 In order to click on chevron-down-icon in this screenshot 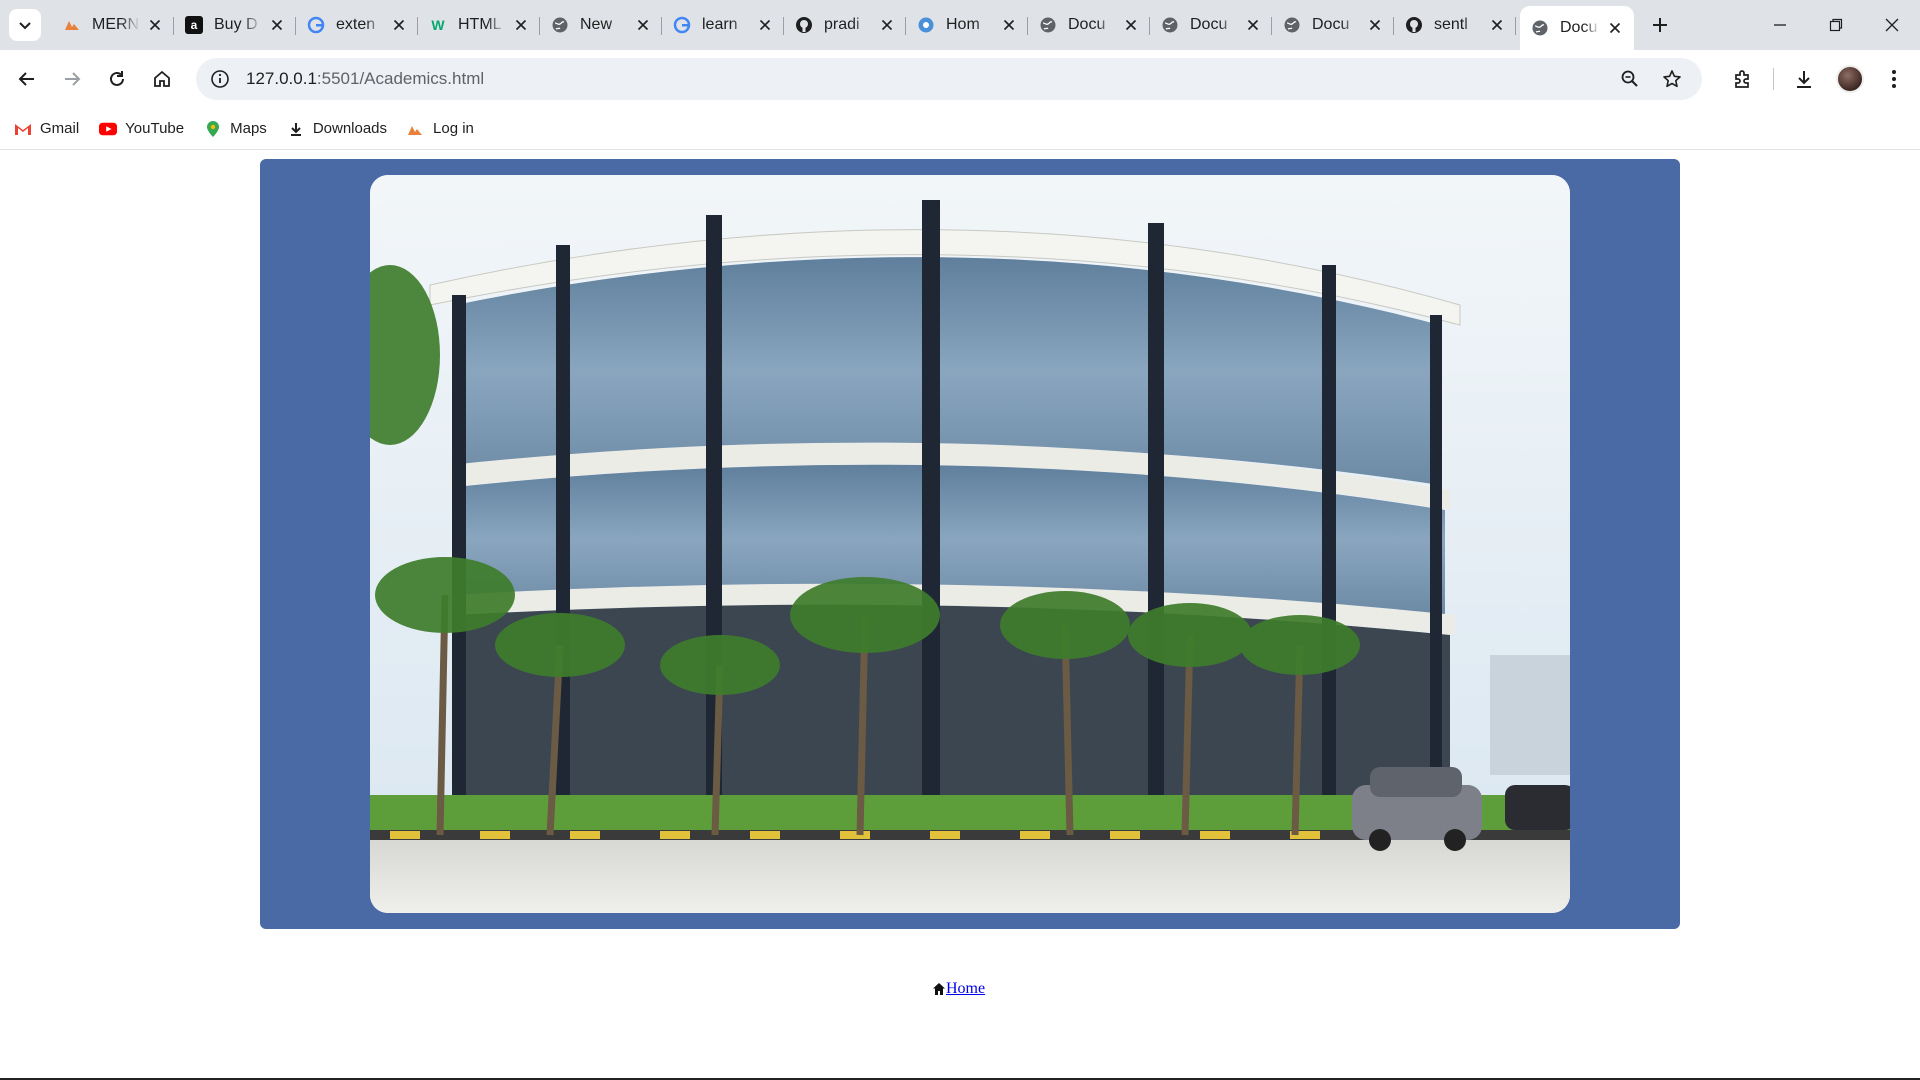, I will do `click(25, 26)`.